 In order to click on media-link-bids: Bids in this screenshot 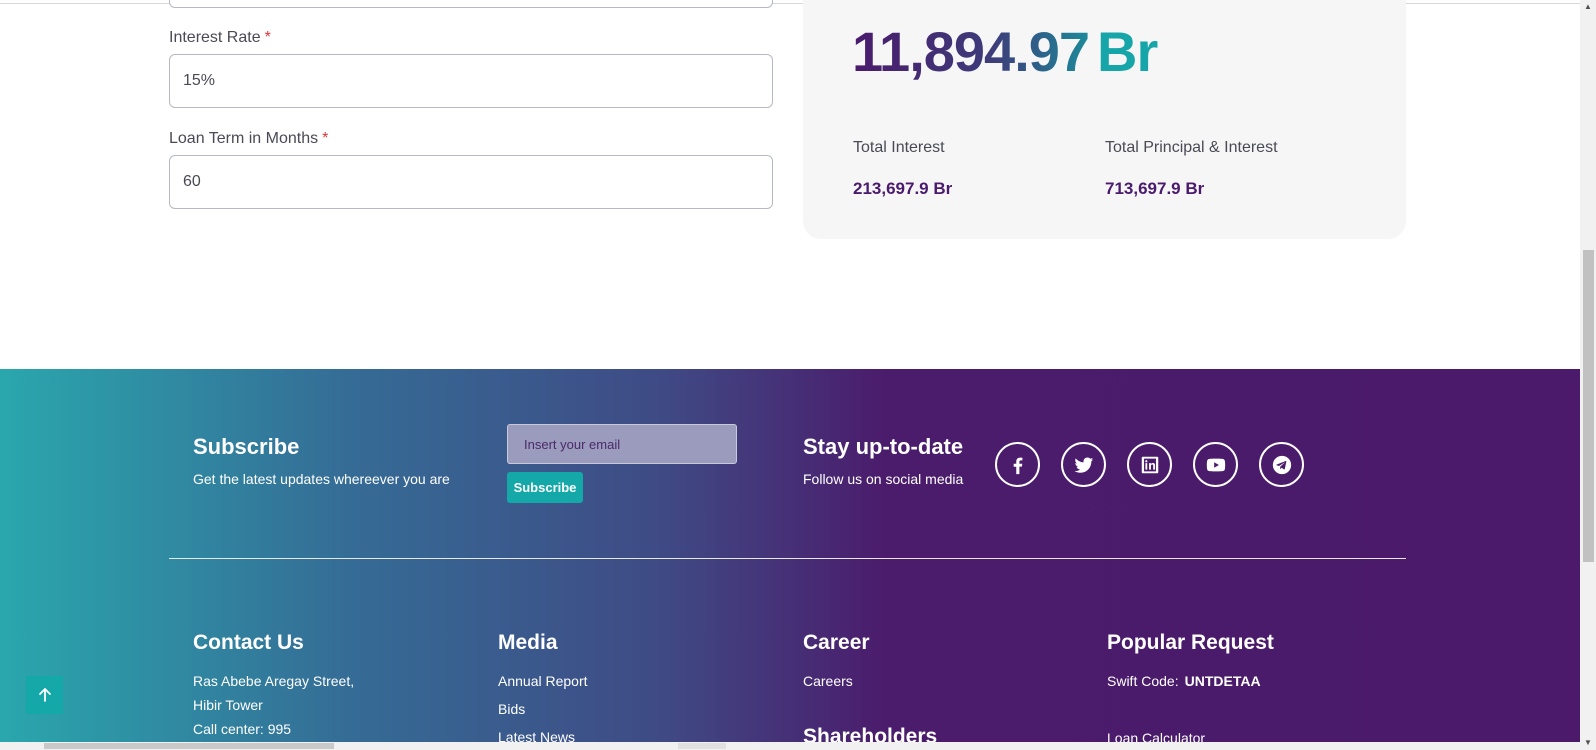, I will do `click(511, 709)`.